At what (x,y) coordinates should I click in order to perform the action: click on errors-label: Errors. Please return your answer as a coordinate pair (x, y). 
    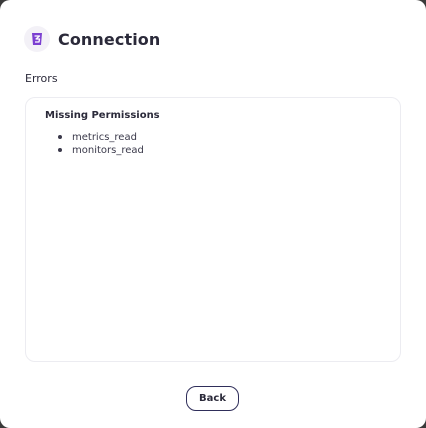
    Looking at the image, I should click on (41, 78).